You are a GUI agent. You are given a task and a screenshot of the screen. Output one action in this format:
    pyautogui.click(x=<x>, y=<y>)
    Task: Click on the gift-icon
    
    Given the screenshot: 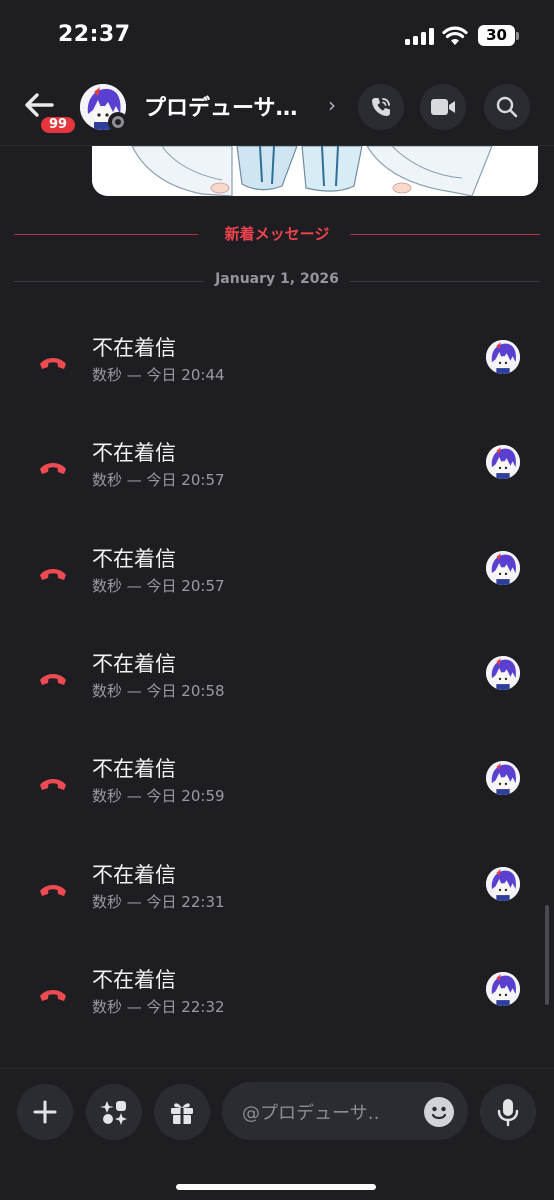 What is the action you would take?
    pyautogui.click(x=182, y=1113)
    